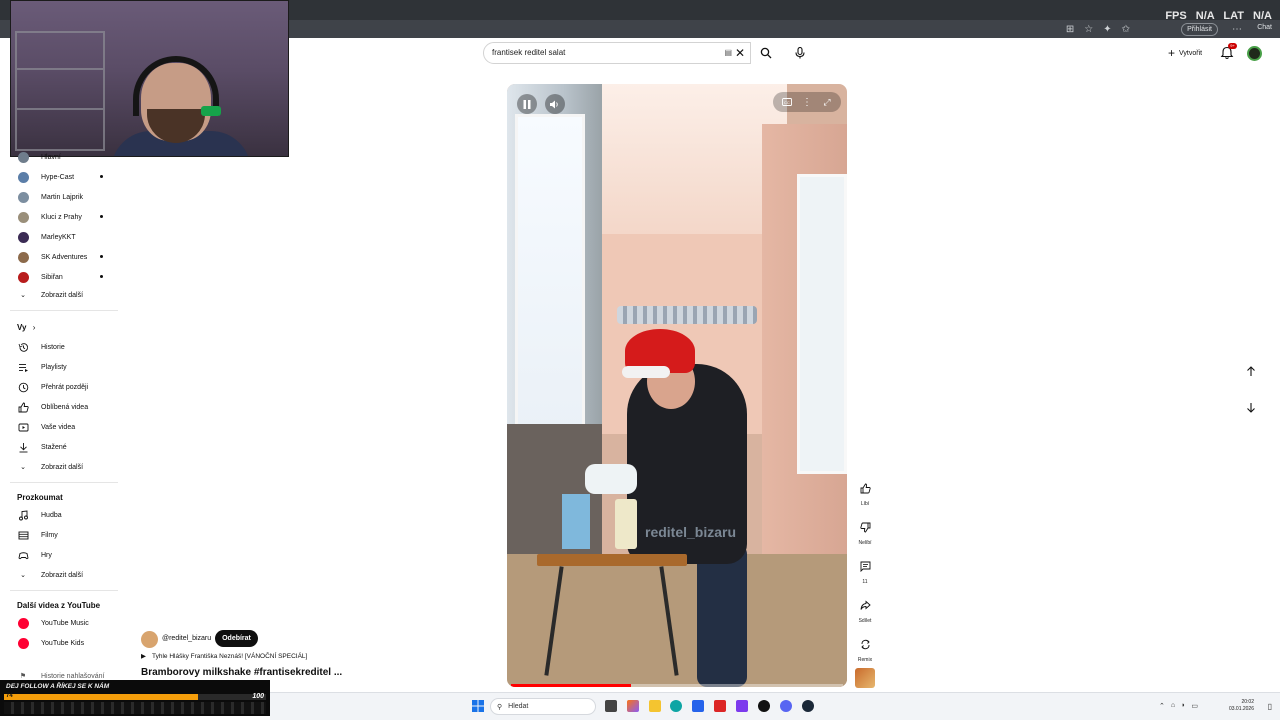 The image size is (1280, 720). What do you see at coordinates (800, 53) in the screenshot?
I see `voice-search-button` at bounding box center [800, 53].